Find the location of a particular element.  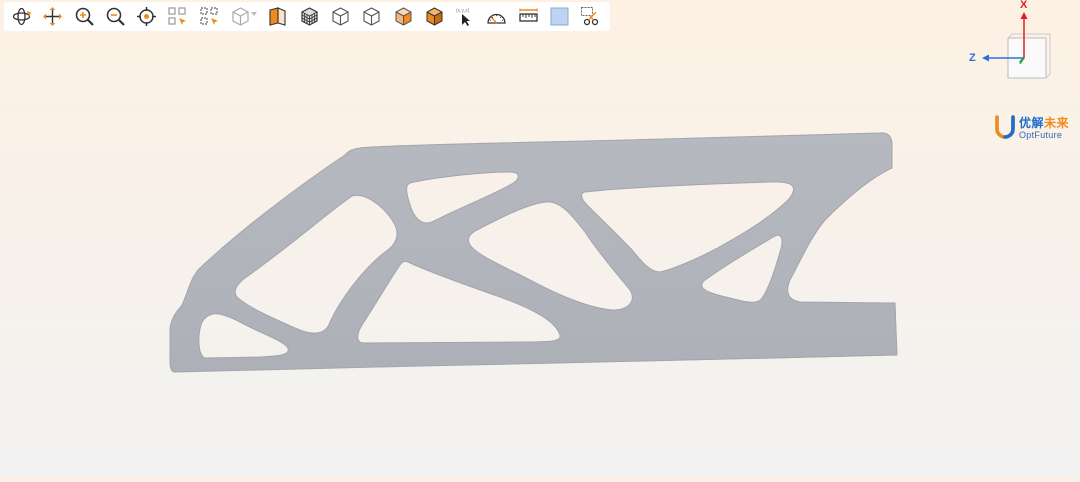

select-region-button is located at coordinates (177, 16).